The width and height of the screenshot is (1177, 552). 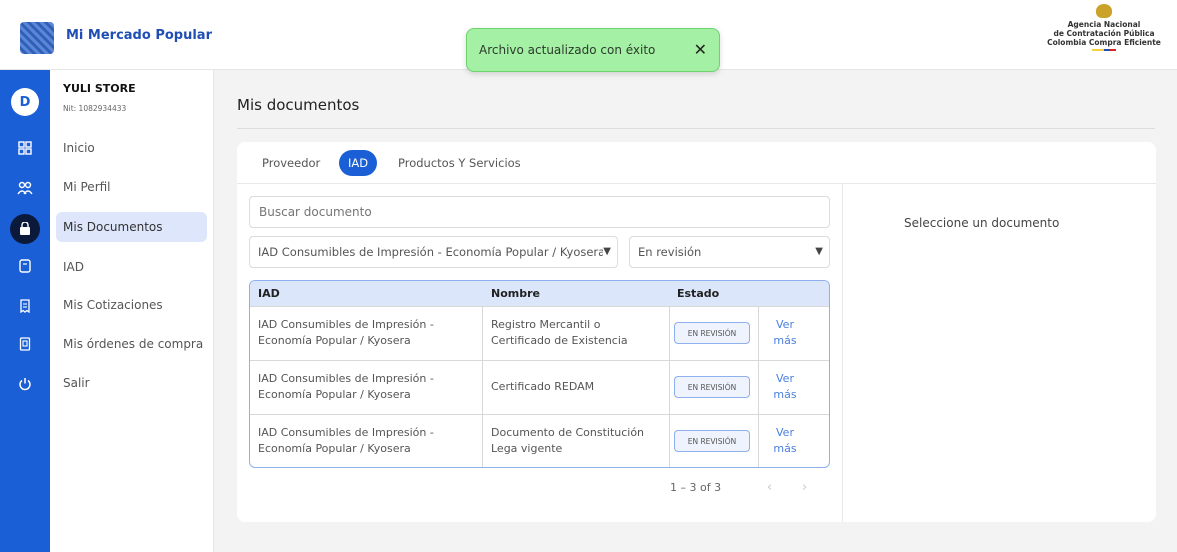 I want to click on estado-select-value: En revisión, so click(x=670, y=252).